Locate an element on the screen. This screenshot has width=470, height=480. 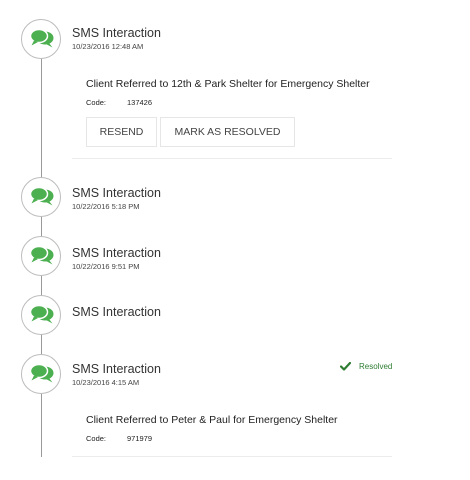
code-value: 137426 is located at coordinates (140, 102).